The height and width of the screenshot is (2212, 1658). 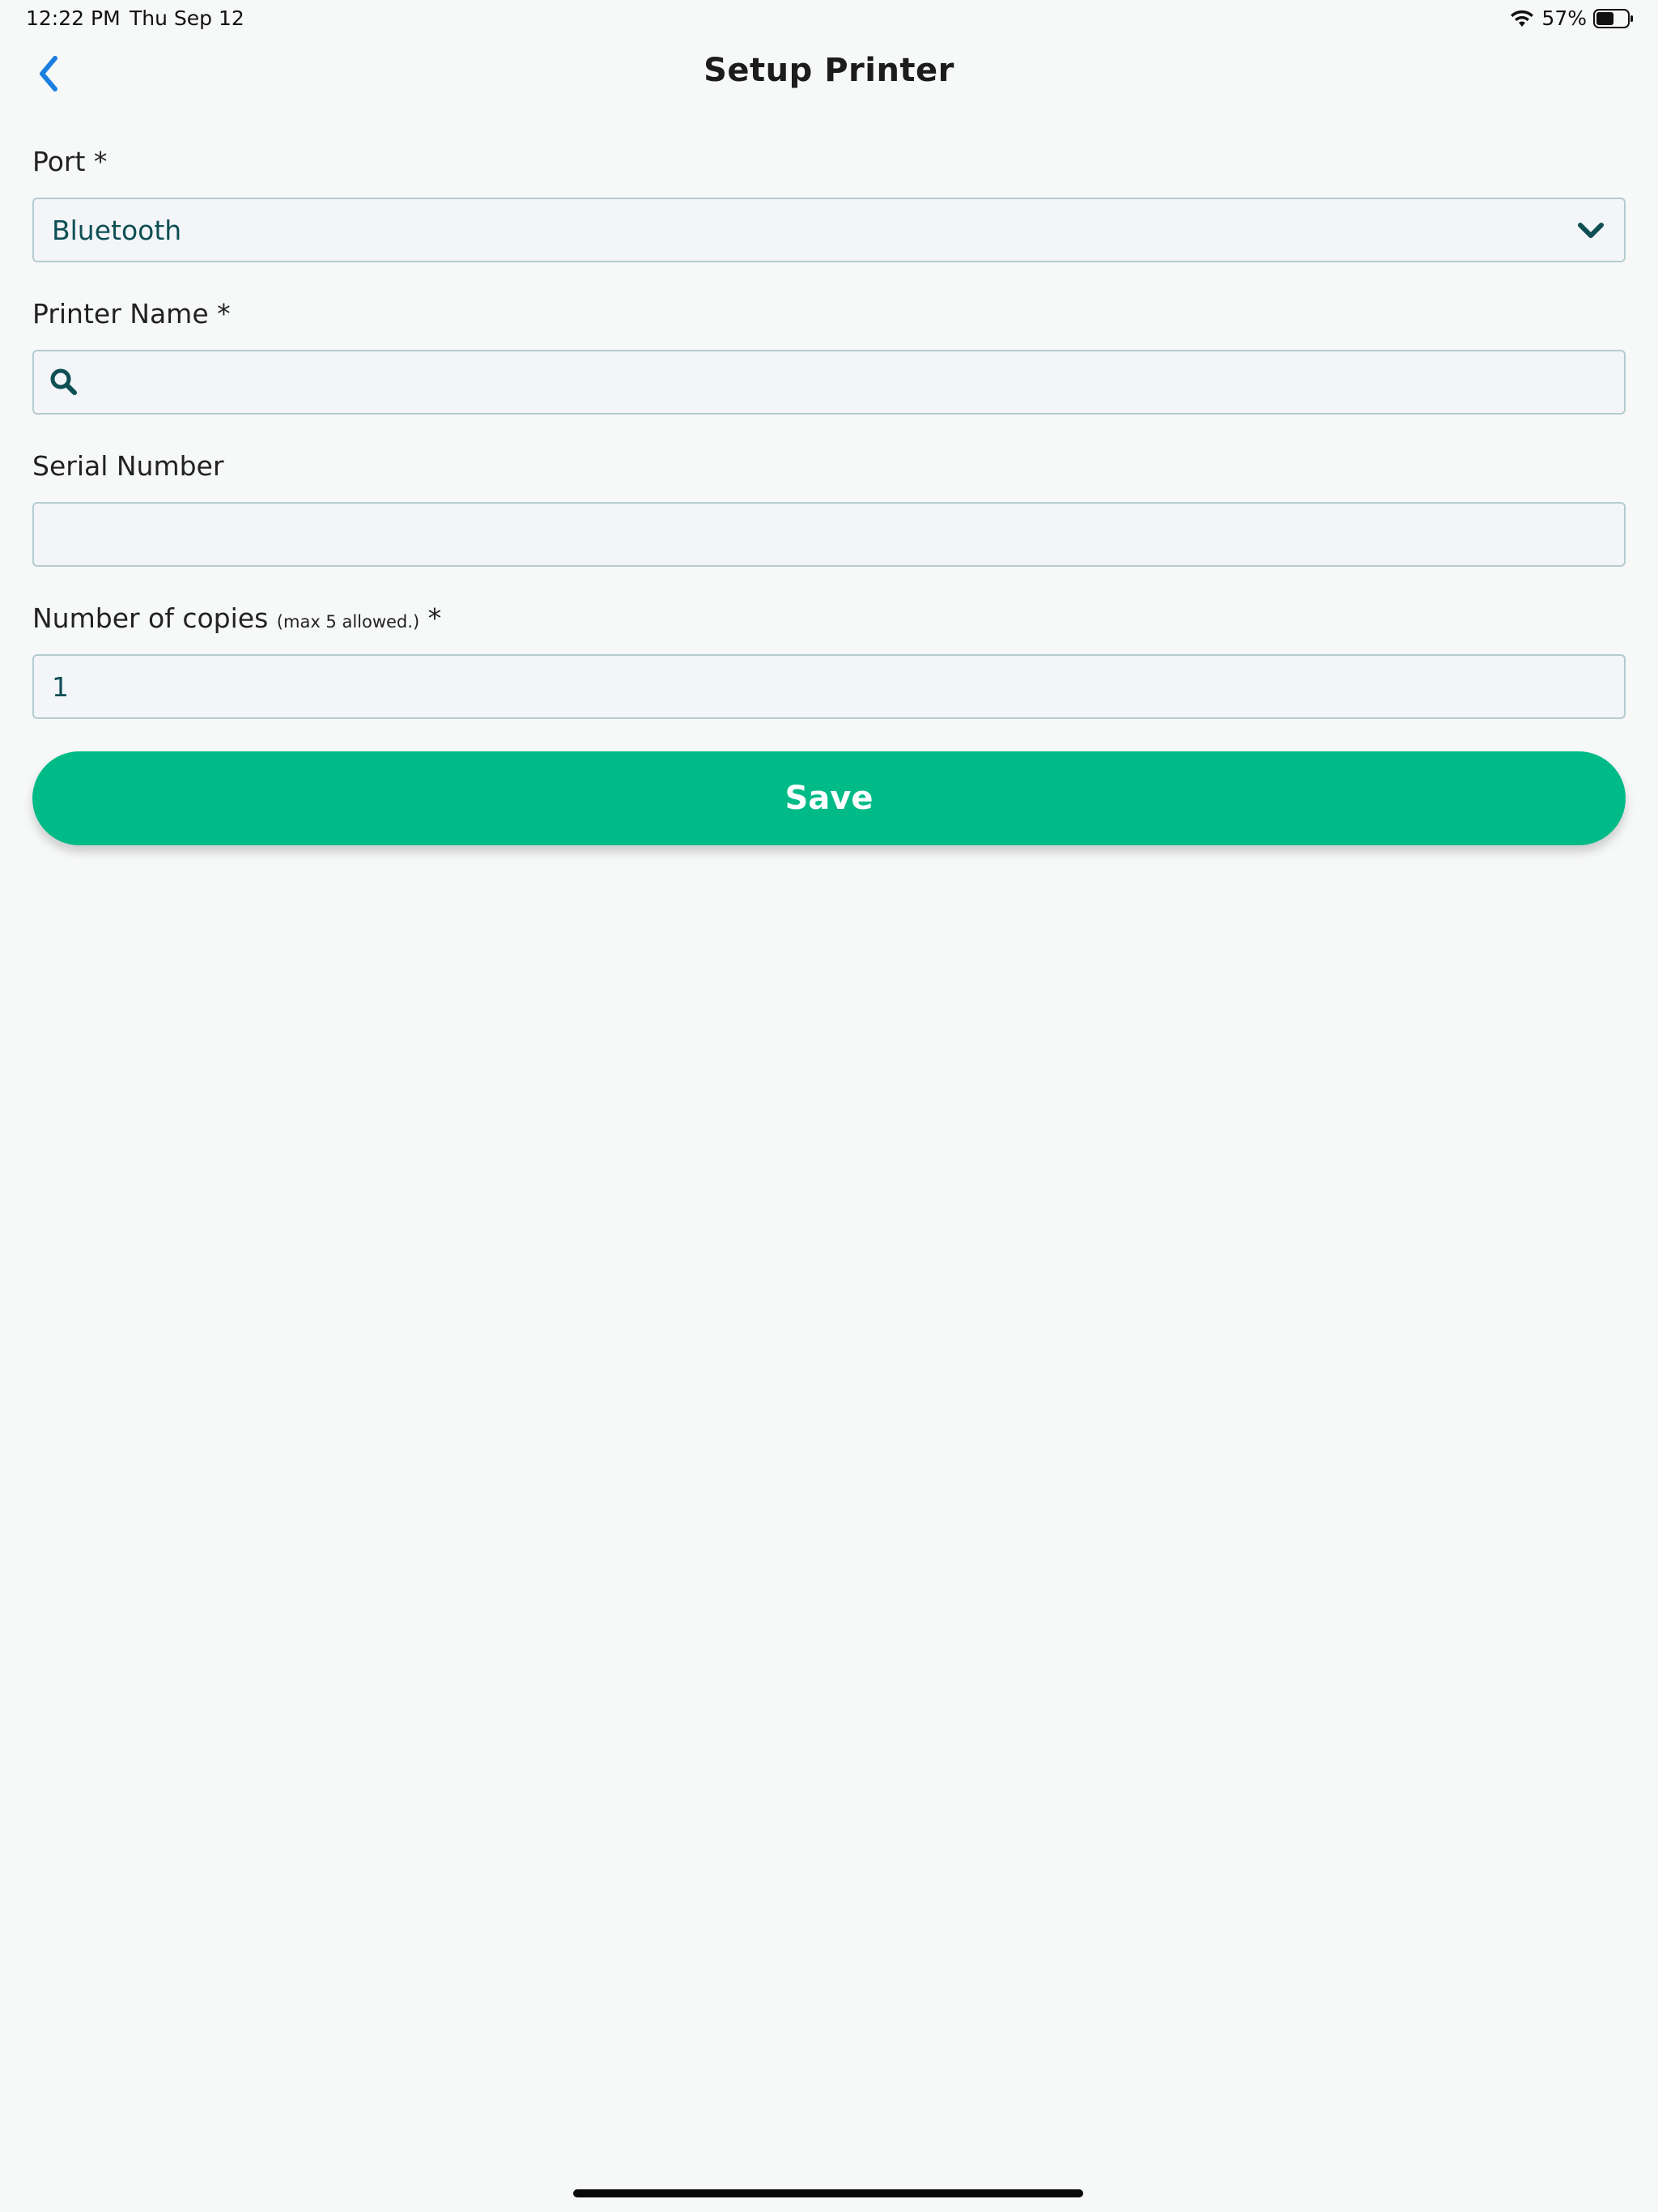 I want to click on page-title: Setup Printer, so click(x=829, y=71).